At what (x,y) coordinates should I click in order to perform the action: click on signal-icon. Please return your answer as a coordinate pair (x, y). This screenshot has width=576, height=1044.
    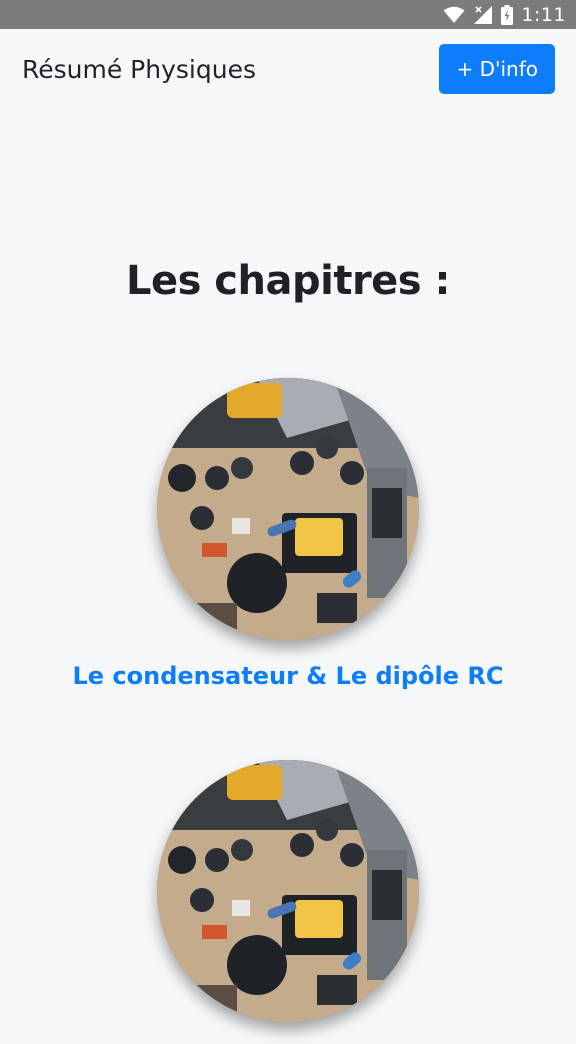
    Looking at the image, I should click on (483, 14).